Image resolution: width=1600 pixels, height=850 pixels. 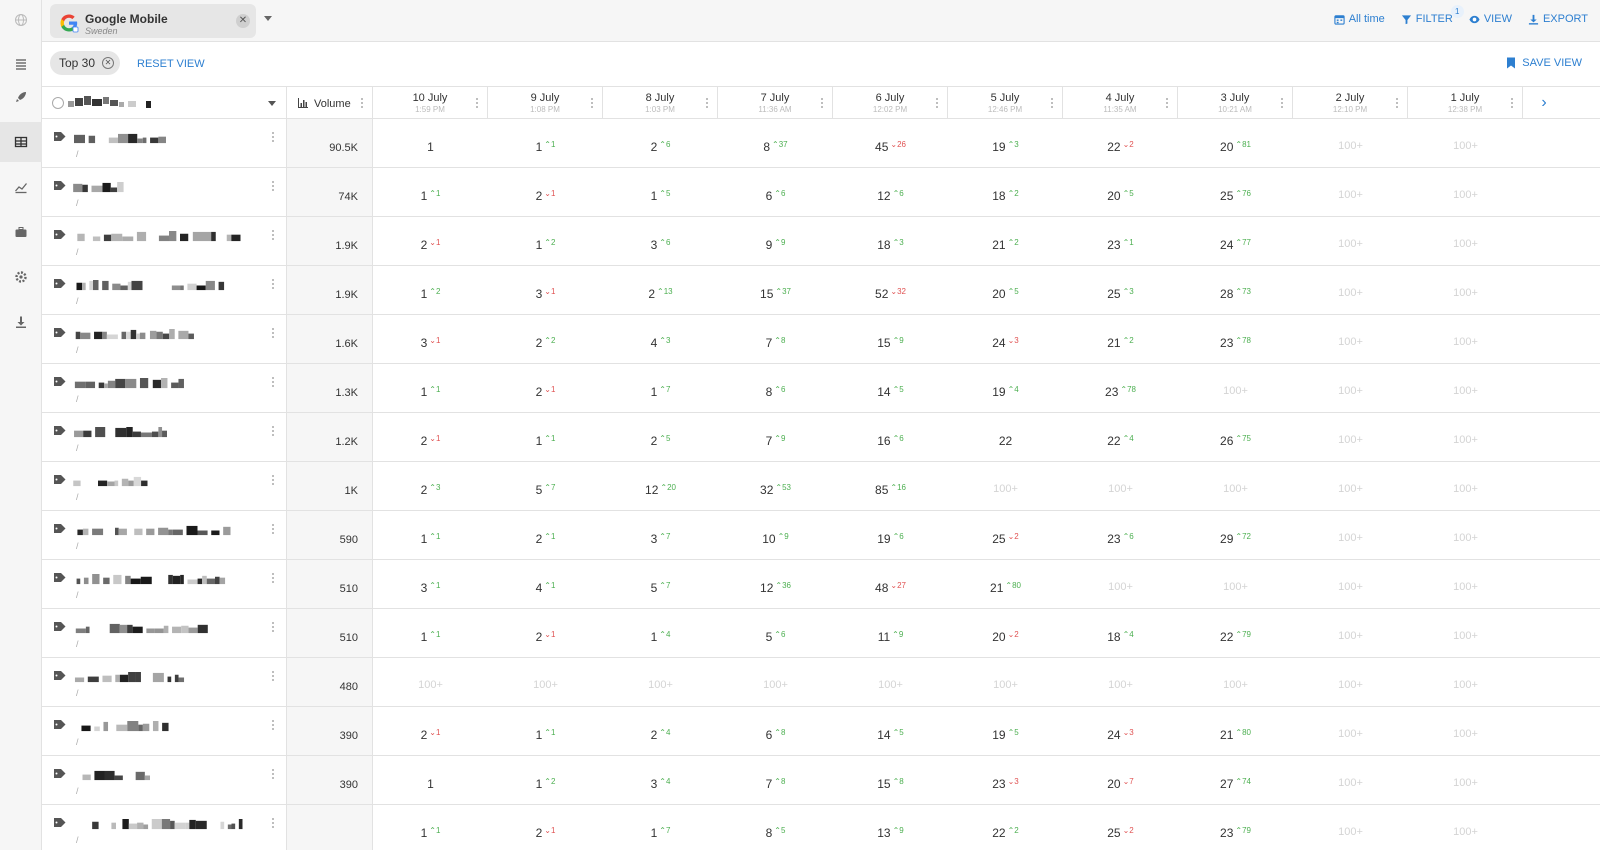 What do you see at coordinates (775, 192) in the screenshot?
I see `rank-cell: 6 ⌃6` at bounding box center [775, 192].